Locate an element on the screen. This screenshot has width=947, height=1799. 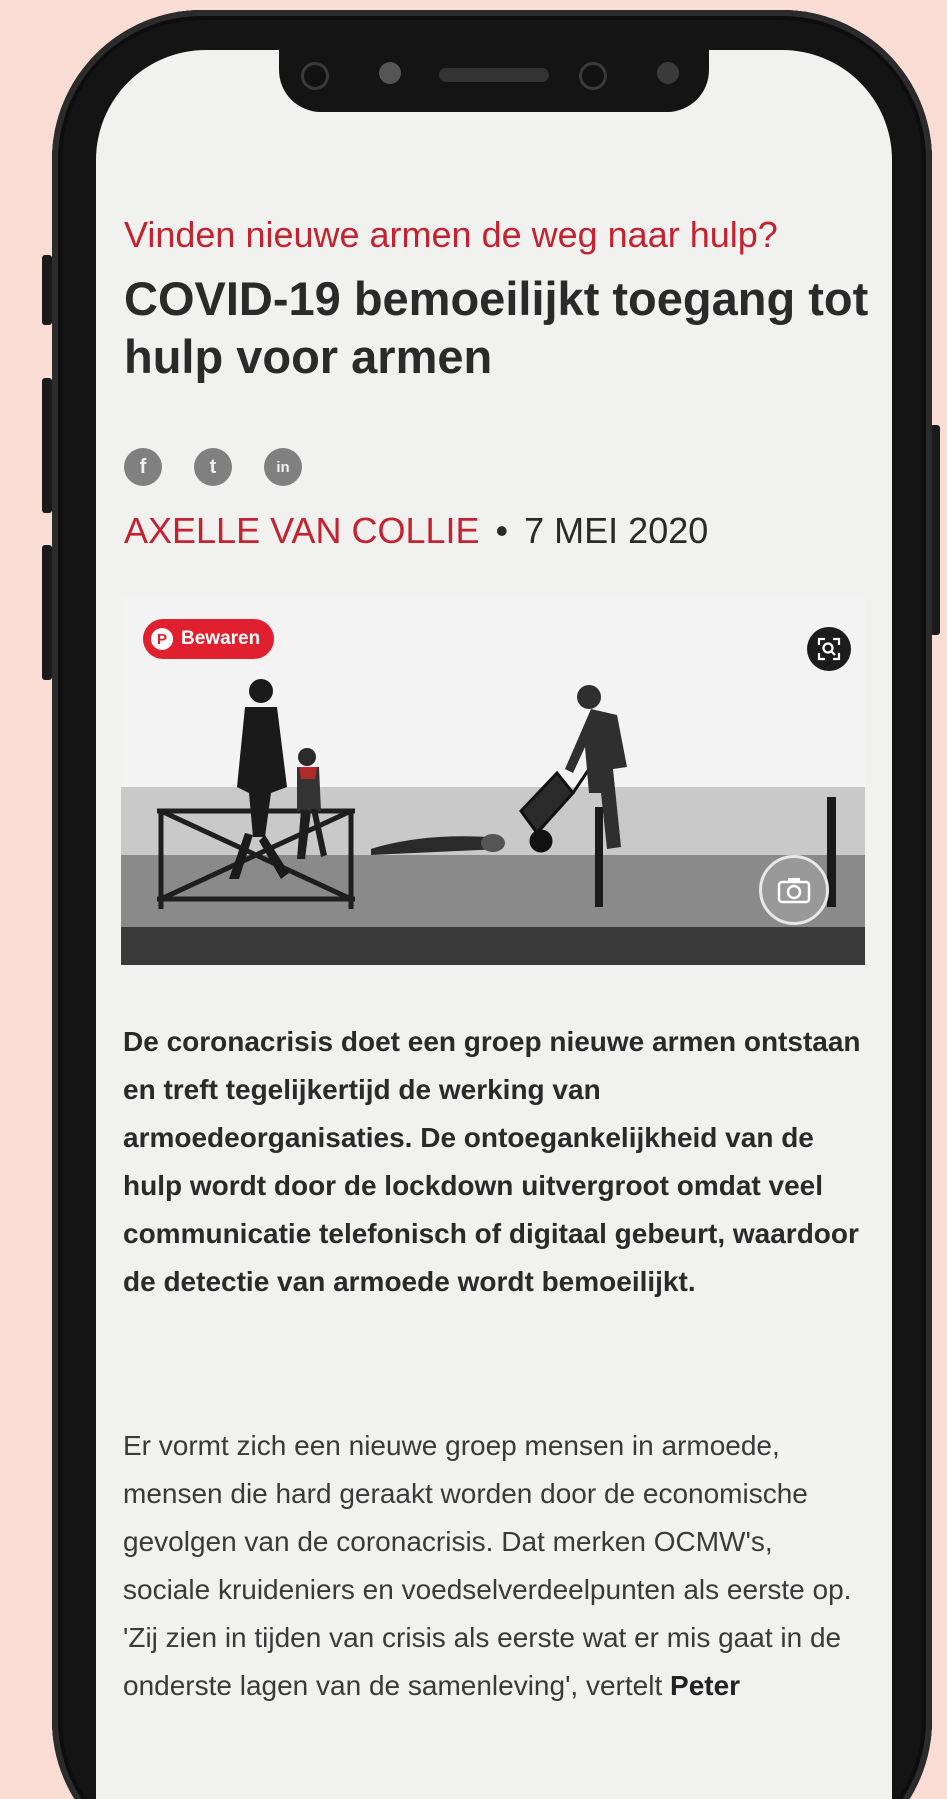
quoted-person-name: Peter is located at coordinates (705, 1685).